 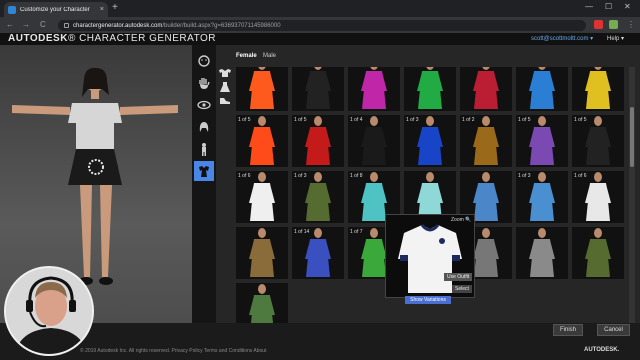 What do you see at coordinates (486, 141) in the screenshot?
I see `outfit-thumbnail: 1 of 2` at bounding box center [486, 141].